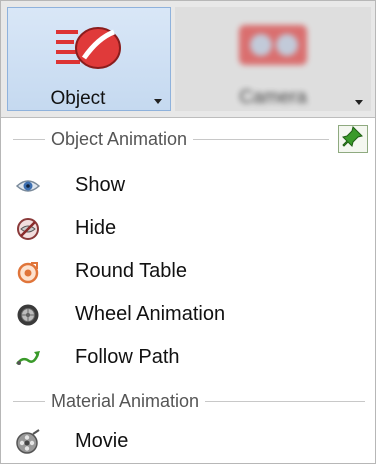 This screenshot has height=464, width=376. What do you see at coordinates (273, 47) in the screenshot?
I see `camera-icon` at bounding box center [273, 47].